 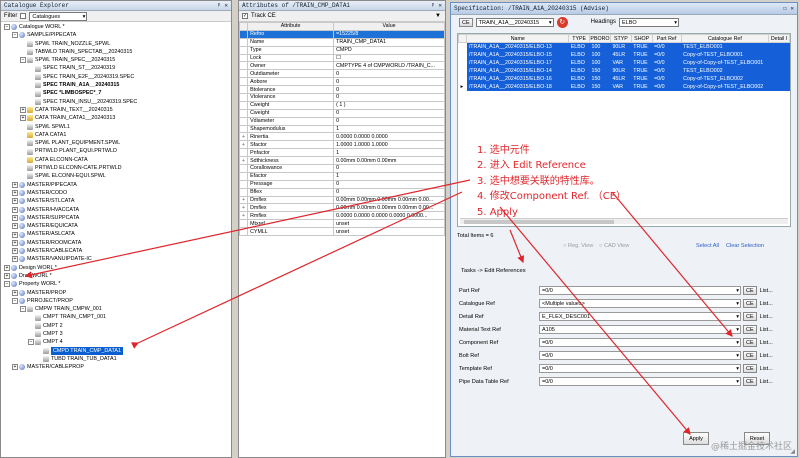 I want to click on maximize-icon: ☐, so click(x=785, y=8).